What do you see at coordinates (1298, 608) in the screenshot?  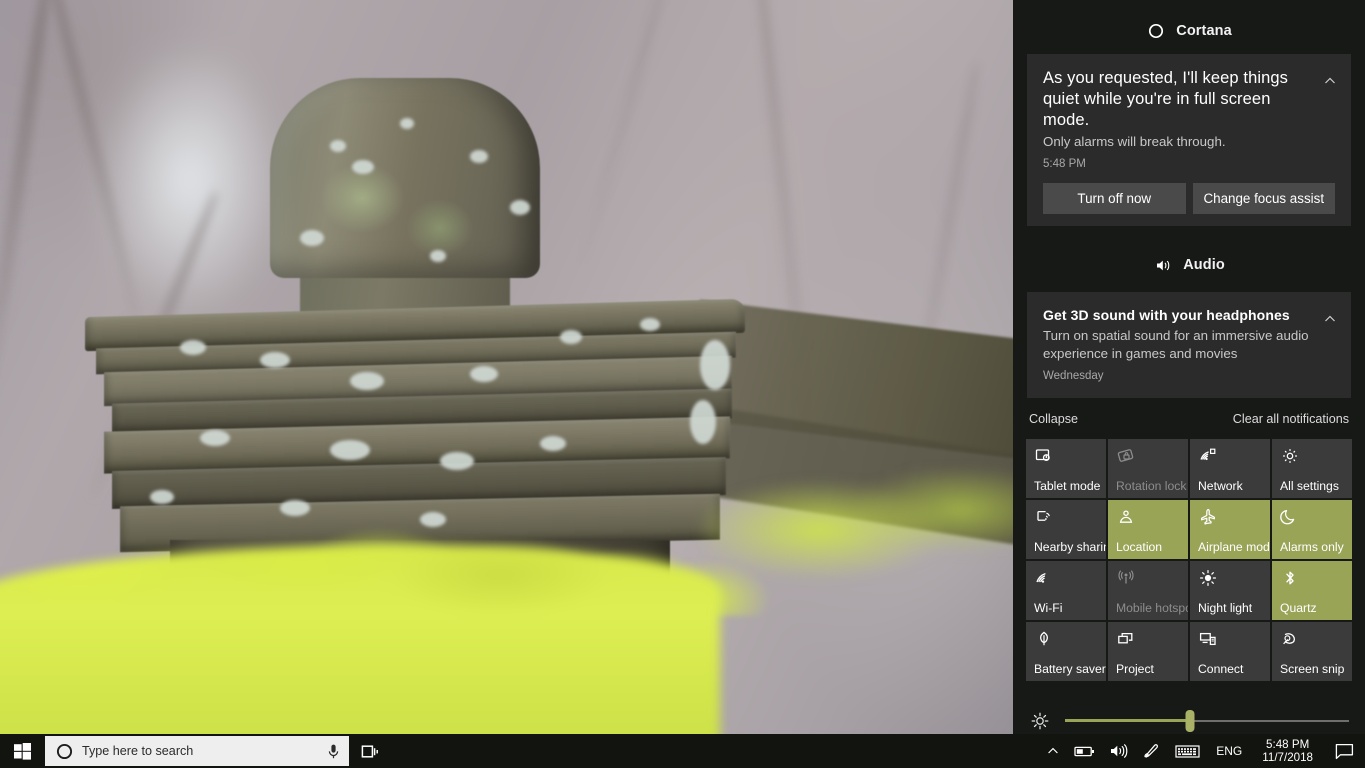 I see `quick-action-label: Quartz` at bounding box center [1298, 608].